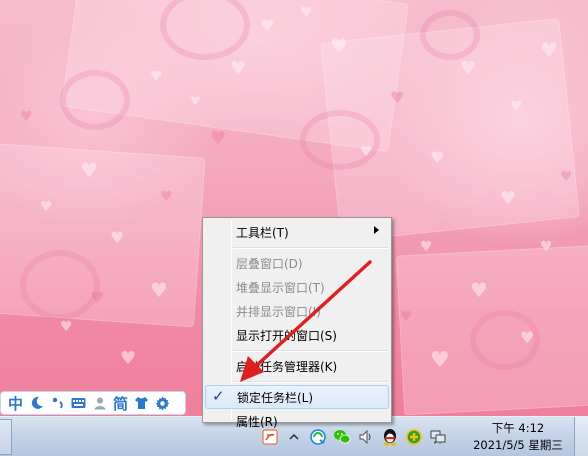  Describe the element at coordinates (297, 421) in the screenshot. I see `menu-item-properties: 属性(R)` at that location.